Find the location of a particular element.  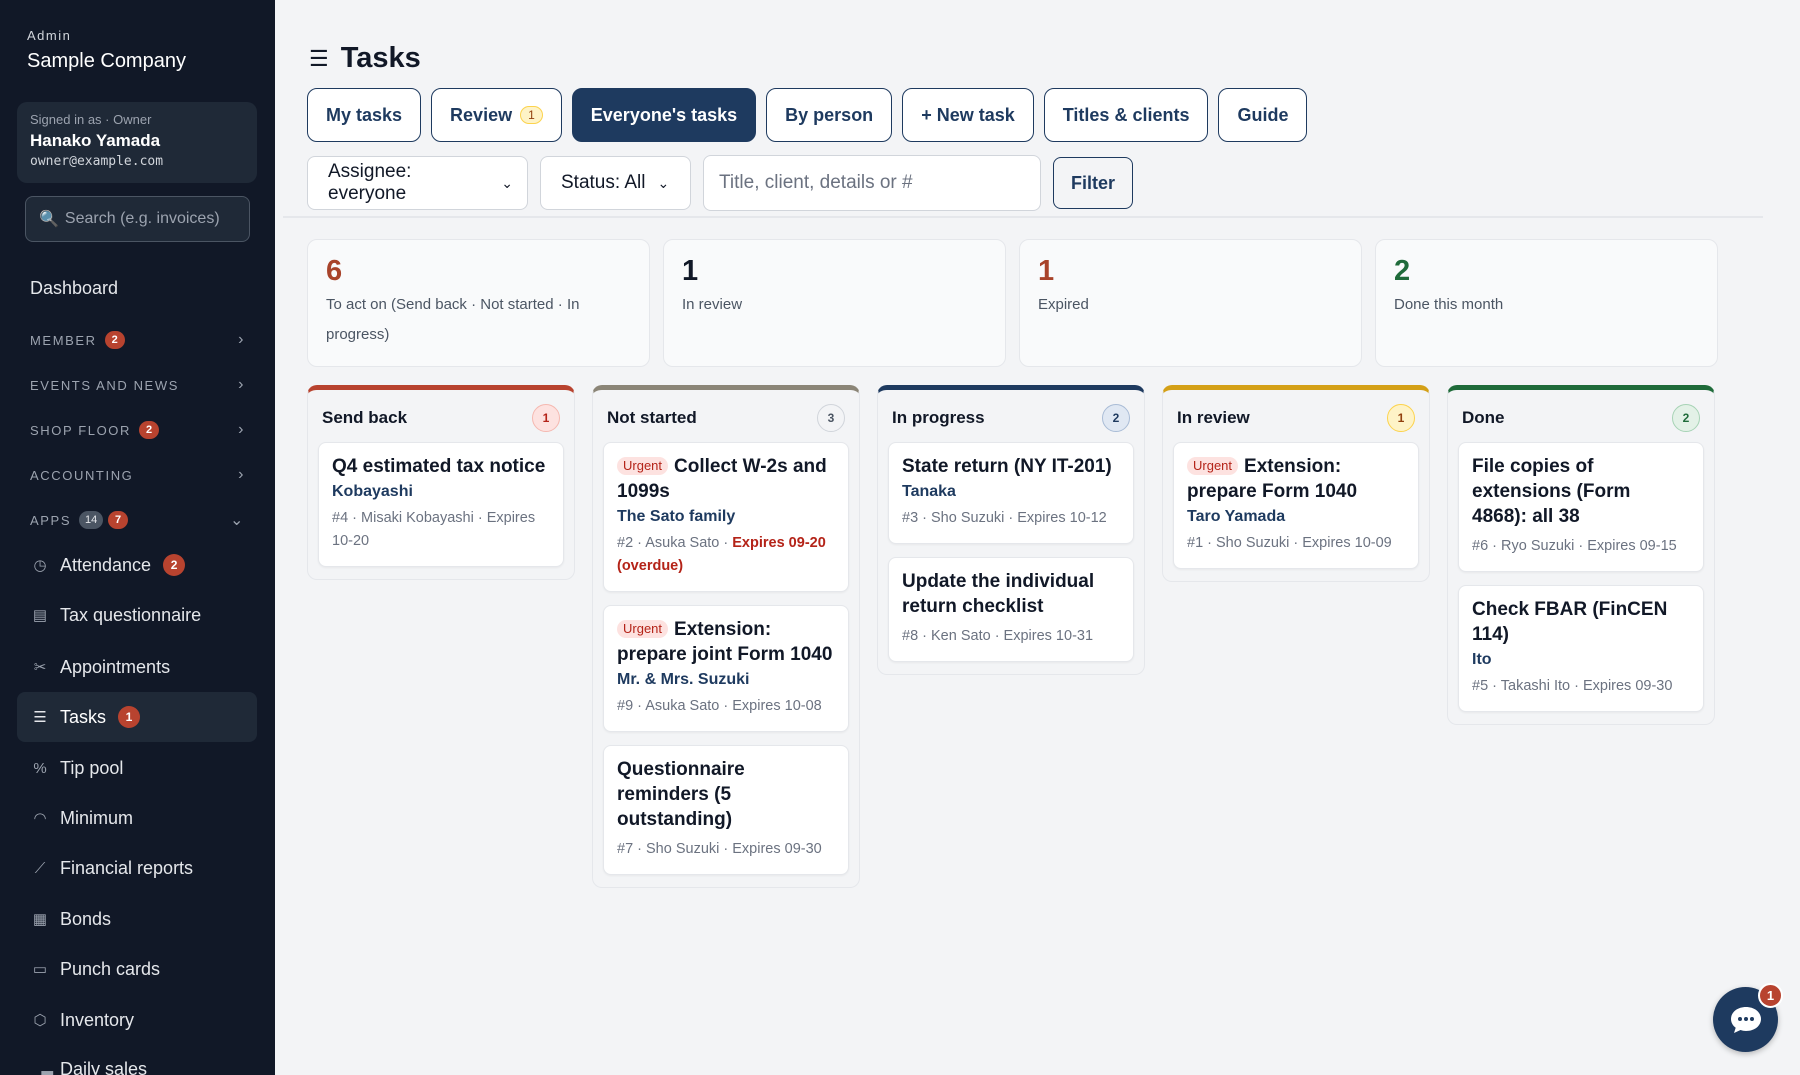

sidebar-item-dashboard: Dashboard is located at coordinates (74, 288).